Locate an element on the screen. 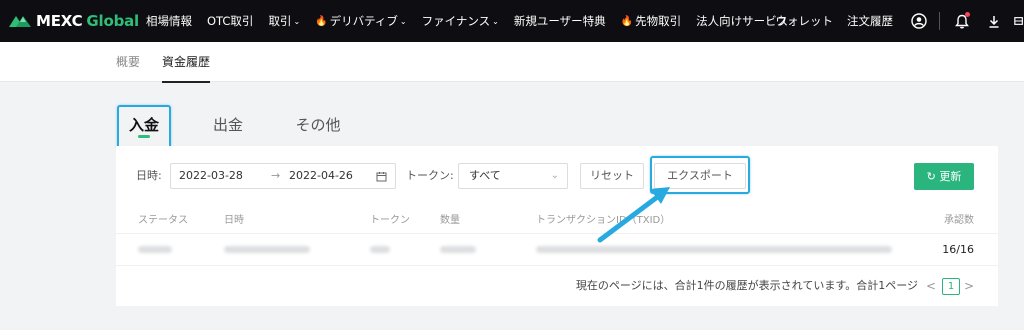  token-select: すべて ⌄ is located at coordinates (513, 176).